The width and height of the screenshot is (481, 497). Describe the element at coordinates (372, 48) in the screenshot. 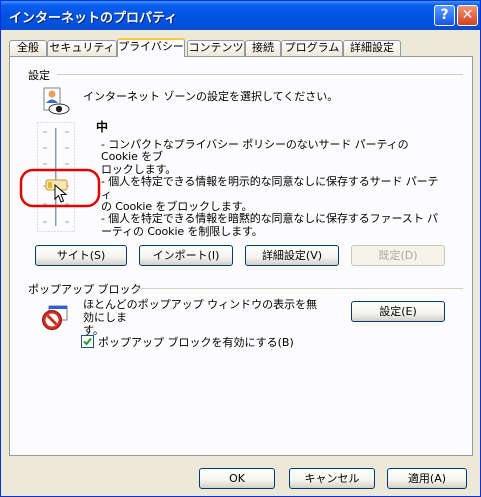

I see `tab-advanced: 詳細設定` at that location.